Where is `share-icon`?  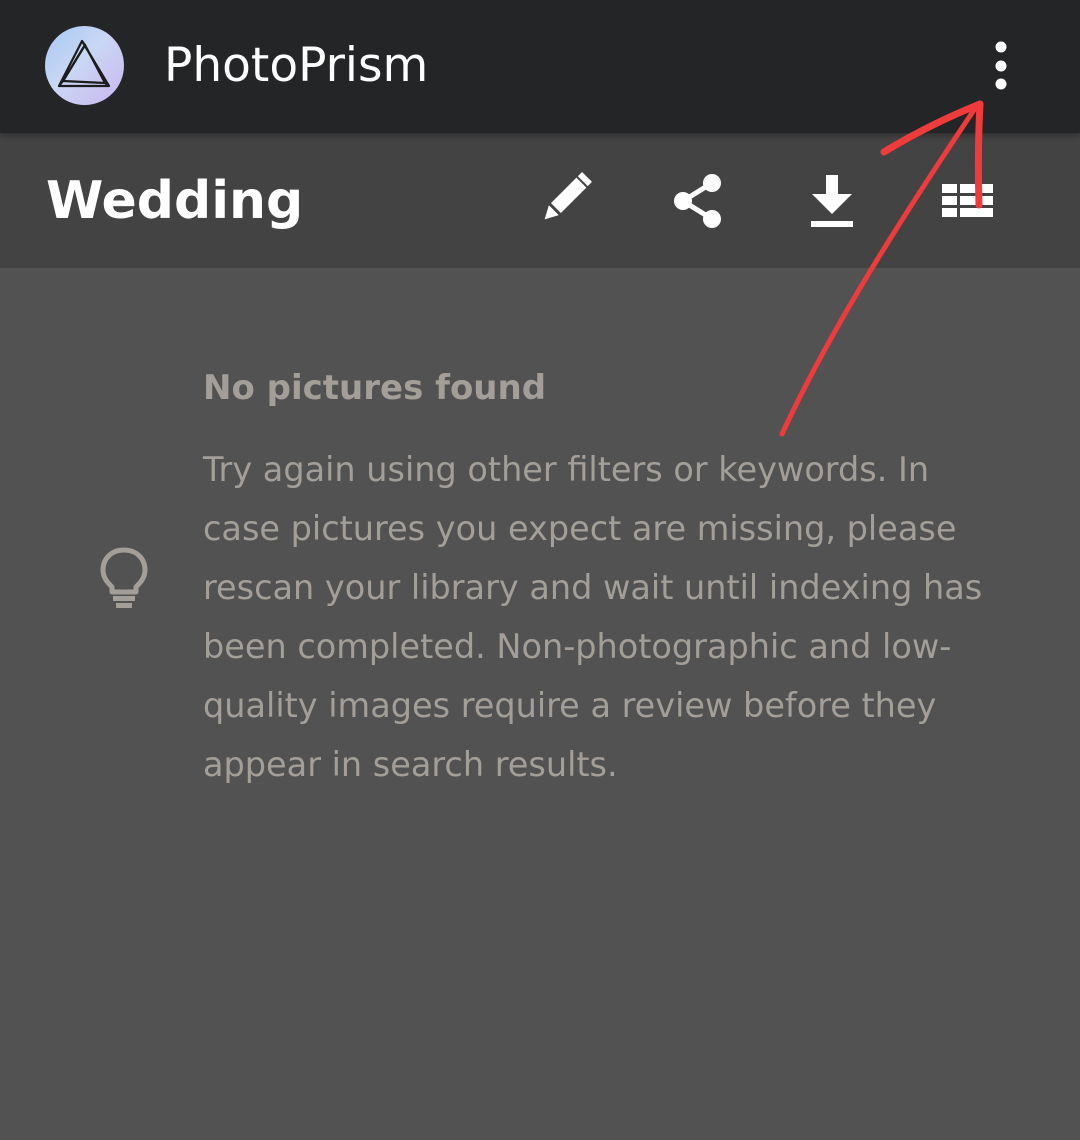
share-icon is located at coordinates (697, 201).